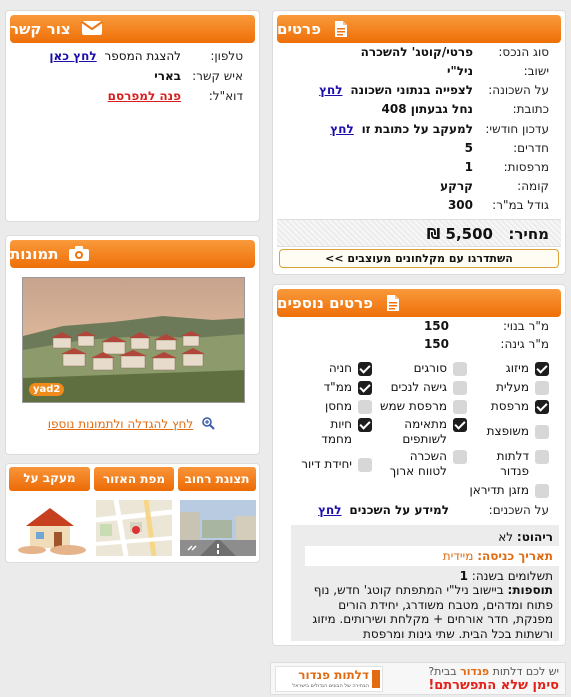 This screenshot has width=571, height=697. What do you see at coordinates (504, 387) in the screenshot?
I see `feature-elevator: מעלית` at bounding box center [504, 387].